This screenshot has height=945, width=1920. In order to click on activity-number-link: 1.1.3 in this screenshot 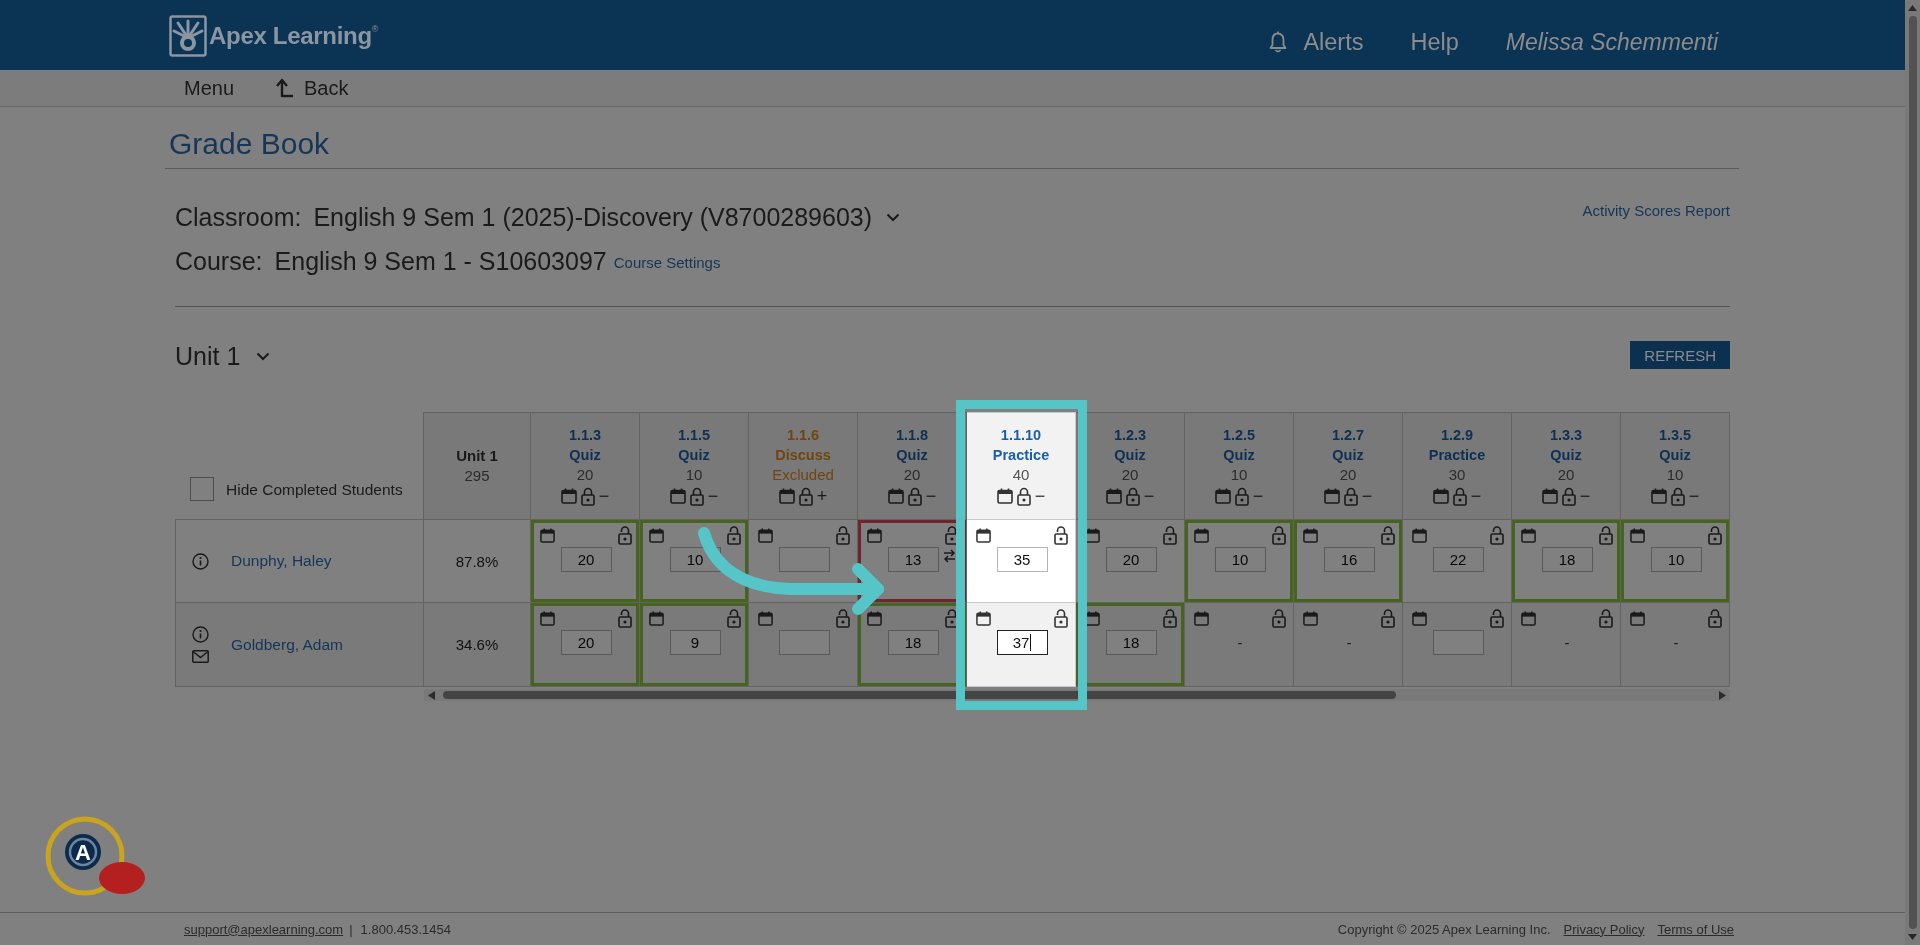, I will do `click(585, 435)`.